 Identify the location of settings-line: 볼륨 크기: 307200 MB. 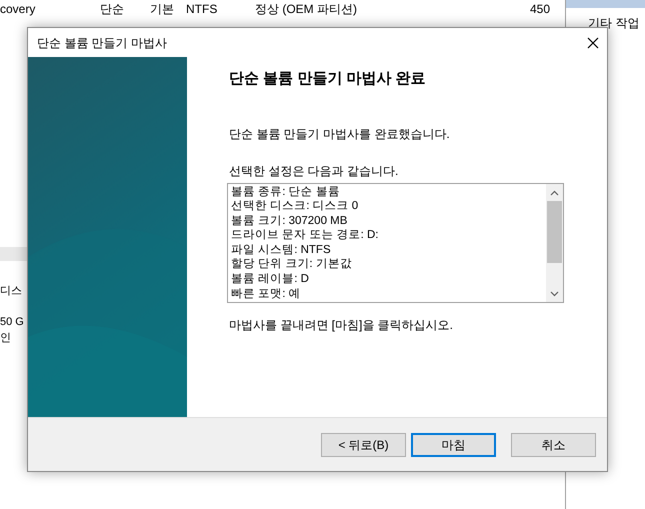
(289, 221).